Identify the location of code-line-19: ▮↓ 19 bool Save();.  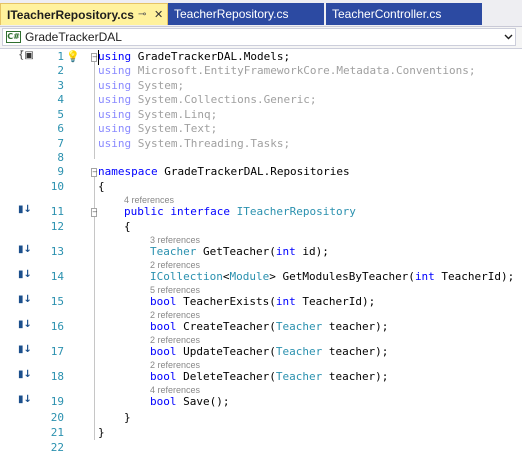
(261, 402).